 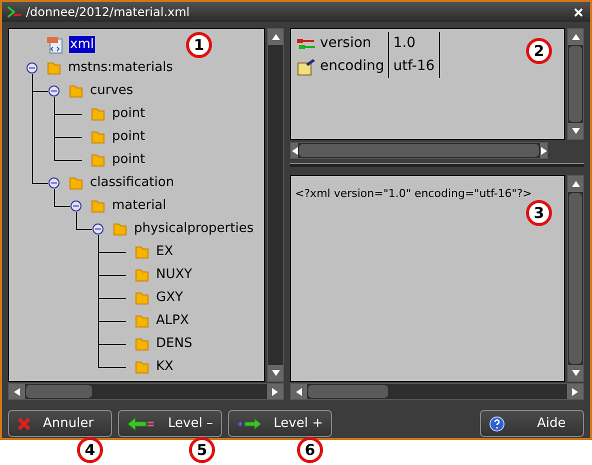 What do you see at coordinates (139, 205) in the screenshot?
I see `tree-item: material` at bounding box center [139, 205].